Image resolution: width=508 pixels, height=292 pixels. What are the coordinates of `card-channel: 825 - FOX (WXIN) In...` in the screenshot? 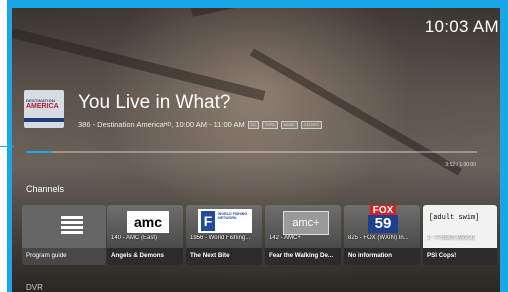 It's located at (378, 238).